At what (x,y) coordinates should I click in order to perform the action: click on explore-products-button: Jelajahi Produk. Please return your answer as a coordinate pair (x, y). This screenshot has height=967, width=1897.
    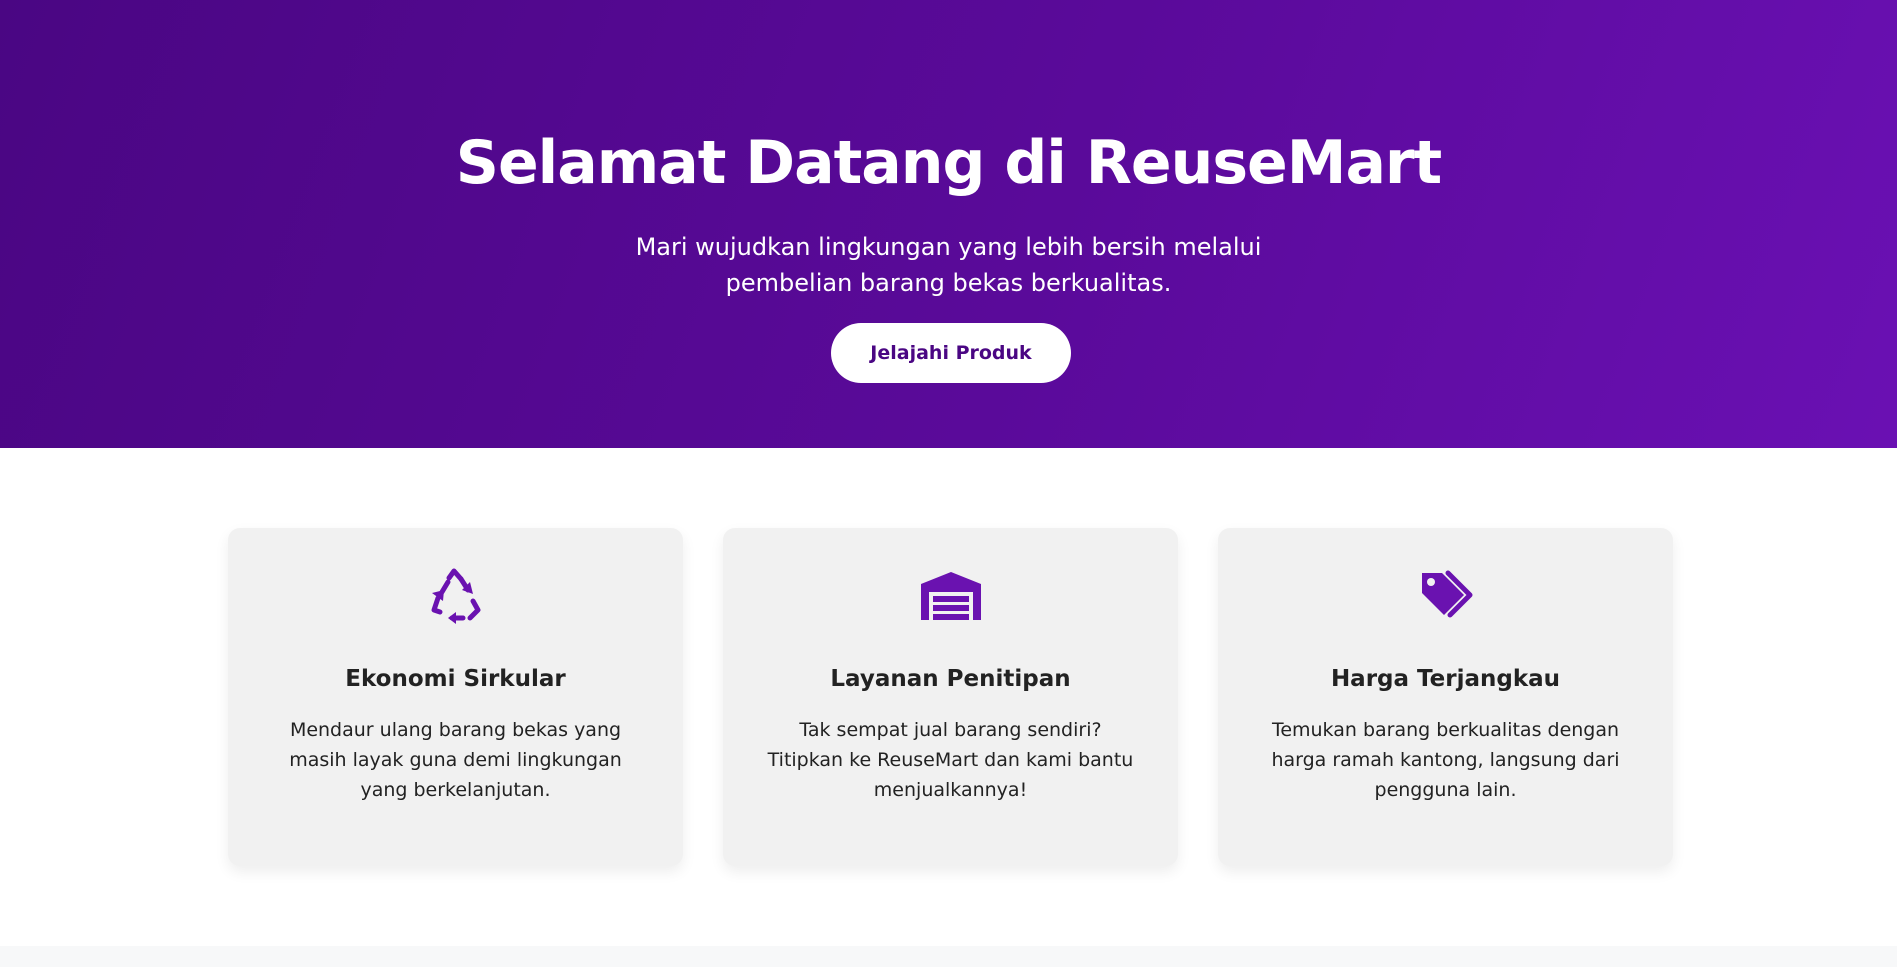
    Looking at the image, I should click on (951, 353).